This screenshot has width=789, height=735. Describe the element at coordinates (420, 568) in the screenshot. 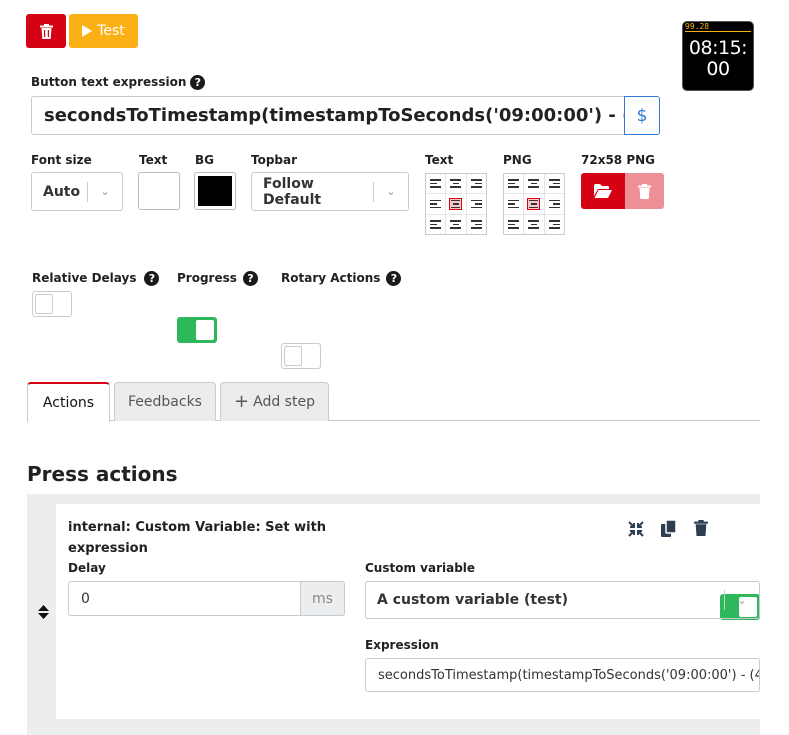

I see `custom-variable-label: Custom variable` at that location.